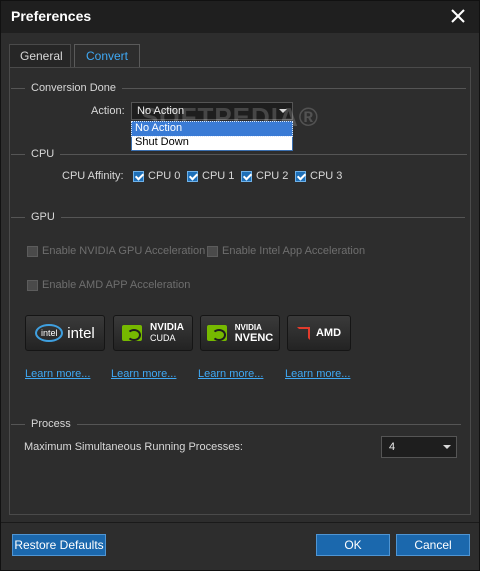 The height and width of the screenshot is (571, 480). What do you see at coordinates (51, 16) in the screenshot?
I see `window-title: Preferences` at bounding box center [51, 16].